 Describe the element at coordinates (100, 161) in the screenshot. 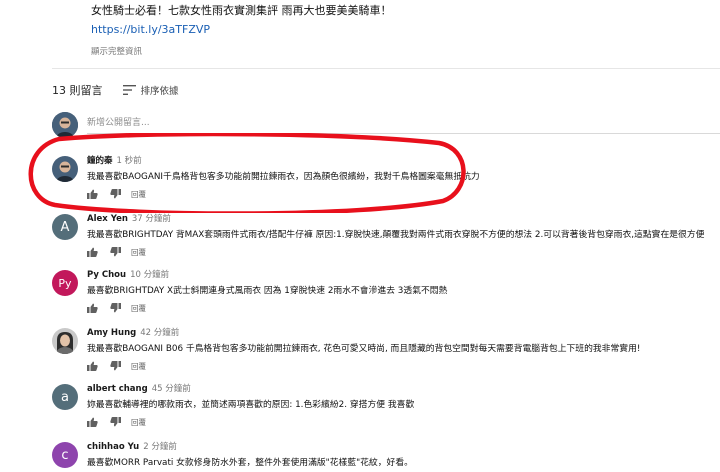

I see `comment-author: 鐘的秦` at that location.